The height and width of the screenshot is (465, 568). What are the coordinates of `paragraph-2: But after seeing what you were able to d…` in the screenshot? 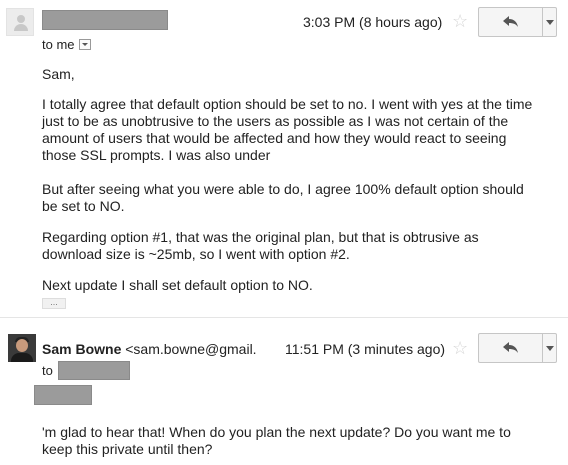 It's located at (283, 197).